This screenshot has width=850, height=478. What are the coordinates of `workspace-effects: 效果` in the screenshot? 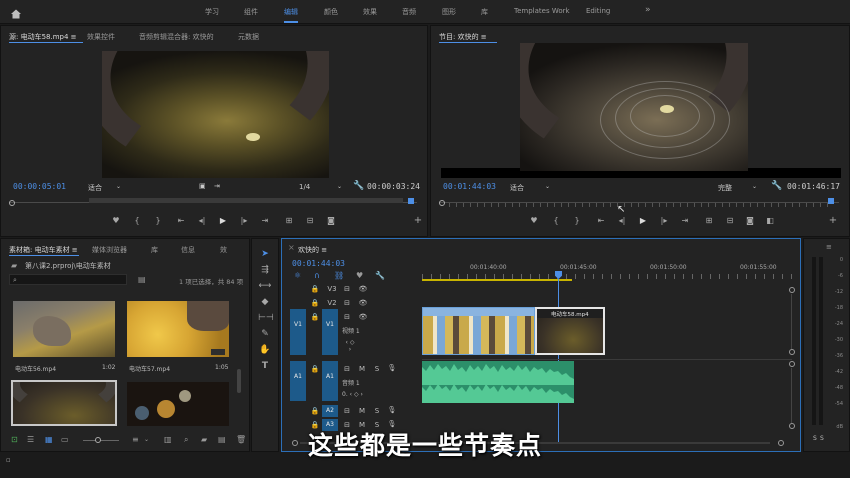 It's located at (370, 12).